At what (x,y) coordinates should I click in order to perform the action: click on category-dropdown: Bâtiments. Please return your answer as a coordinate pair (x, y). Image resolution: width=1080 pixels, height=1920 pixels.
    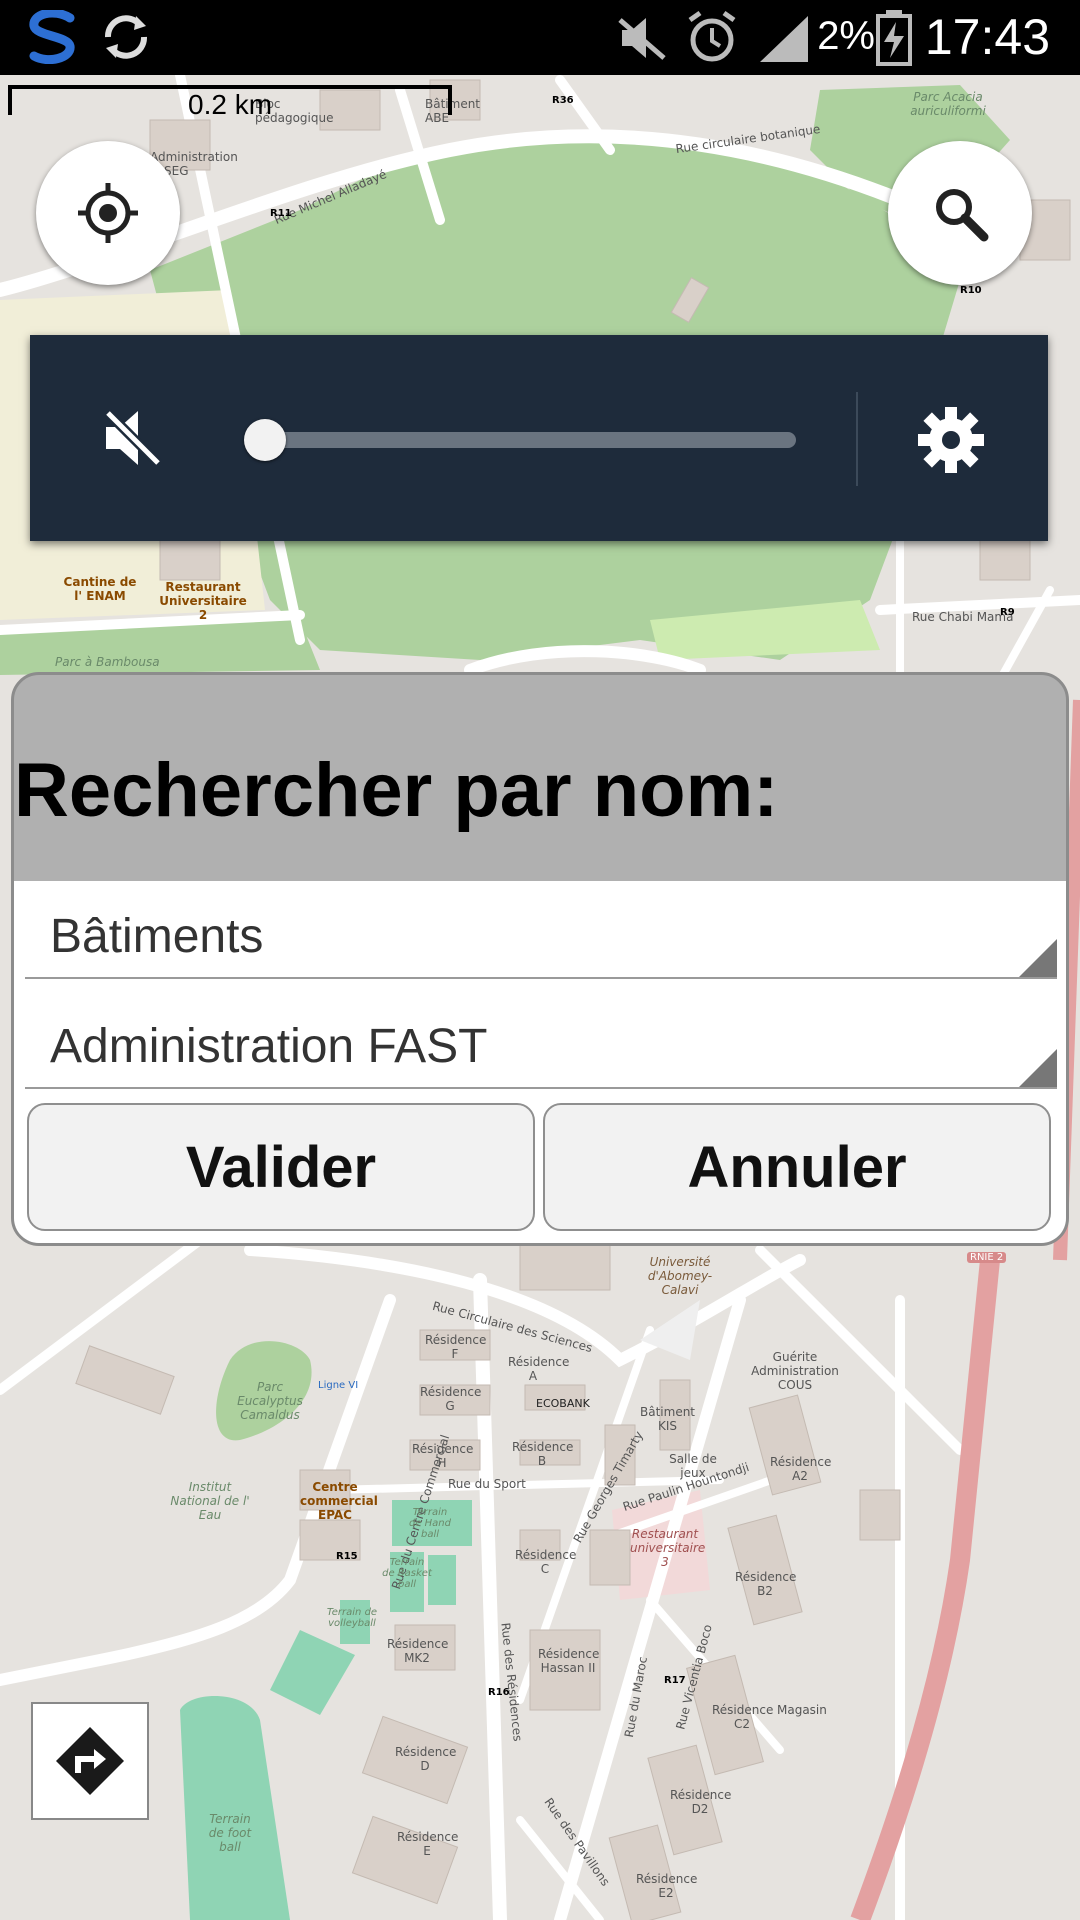
    Looking at the image, I should click on (541, 930).